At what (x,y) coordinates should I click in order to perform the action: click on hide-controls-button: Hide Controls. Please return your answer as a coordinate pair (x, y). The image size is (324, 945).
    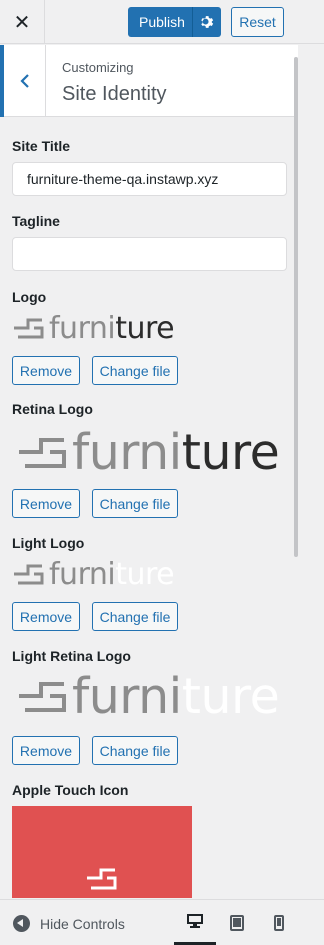
    Looking at the image, I should click on (69, 923).